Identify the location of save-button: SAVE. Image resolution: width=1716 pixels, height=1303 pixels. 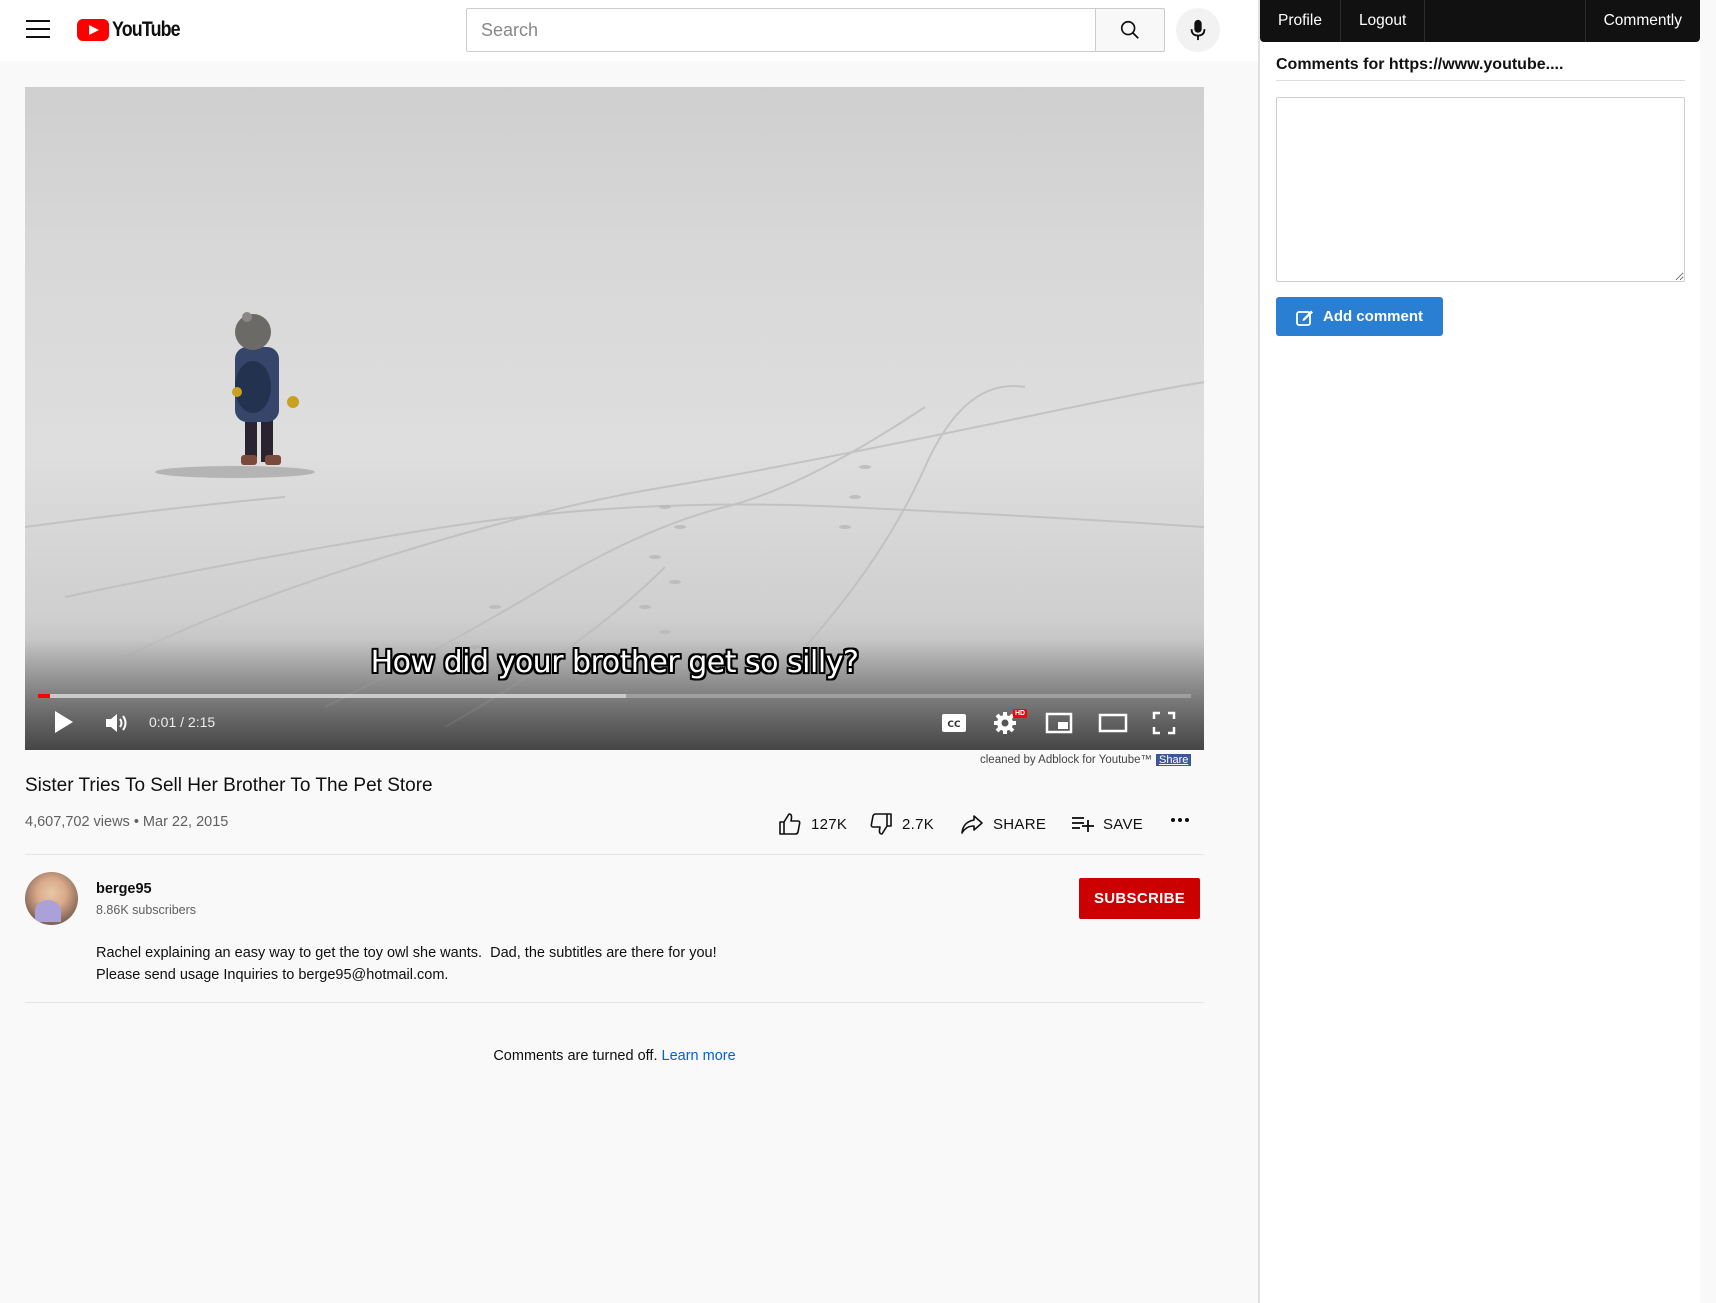
(1106, 824).